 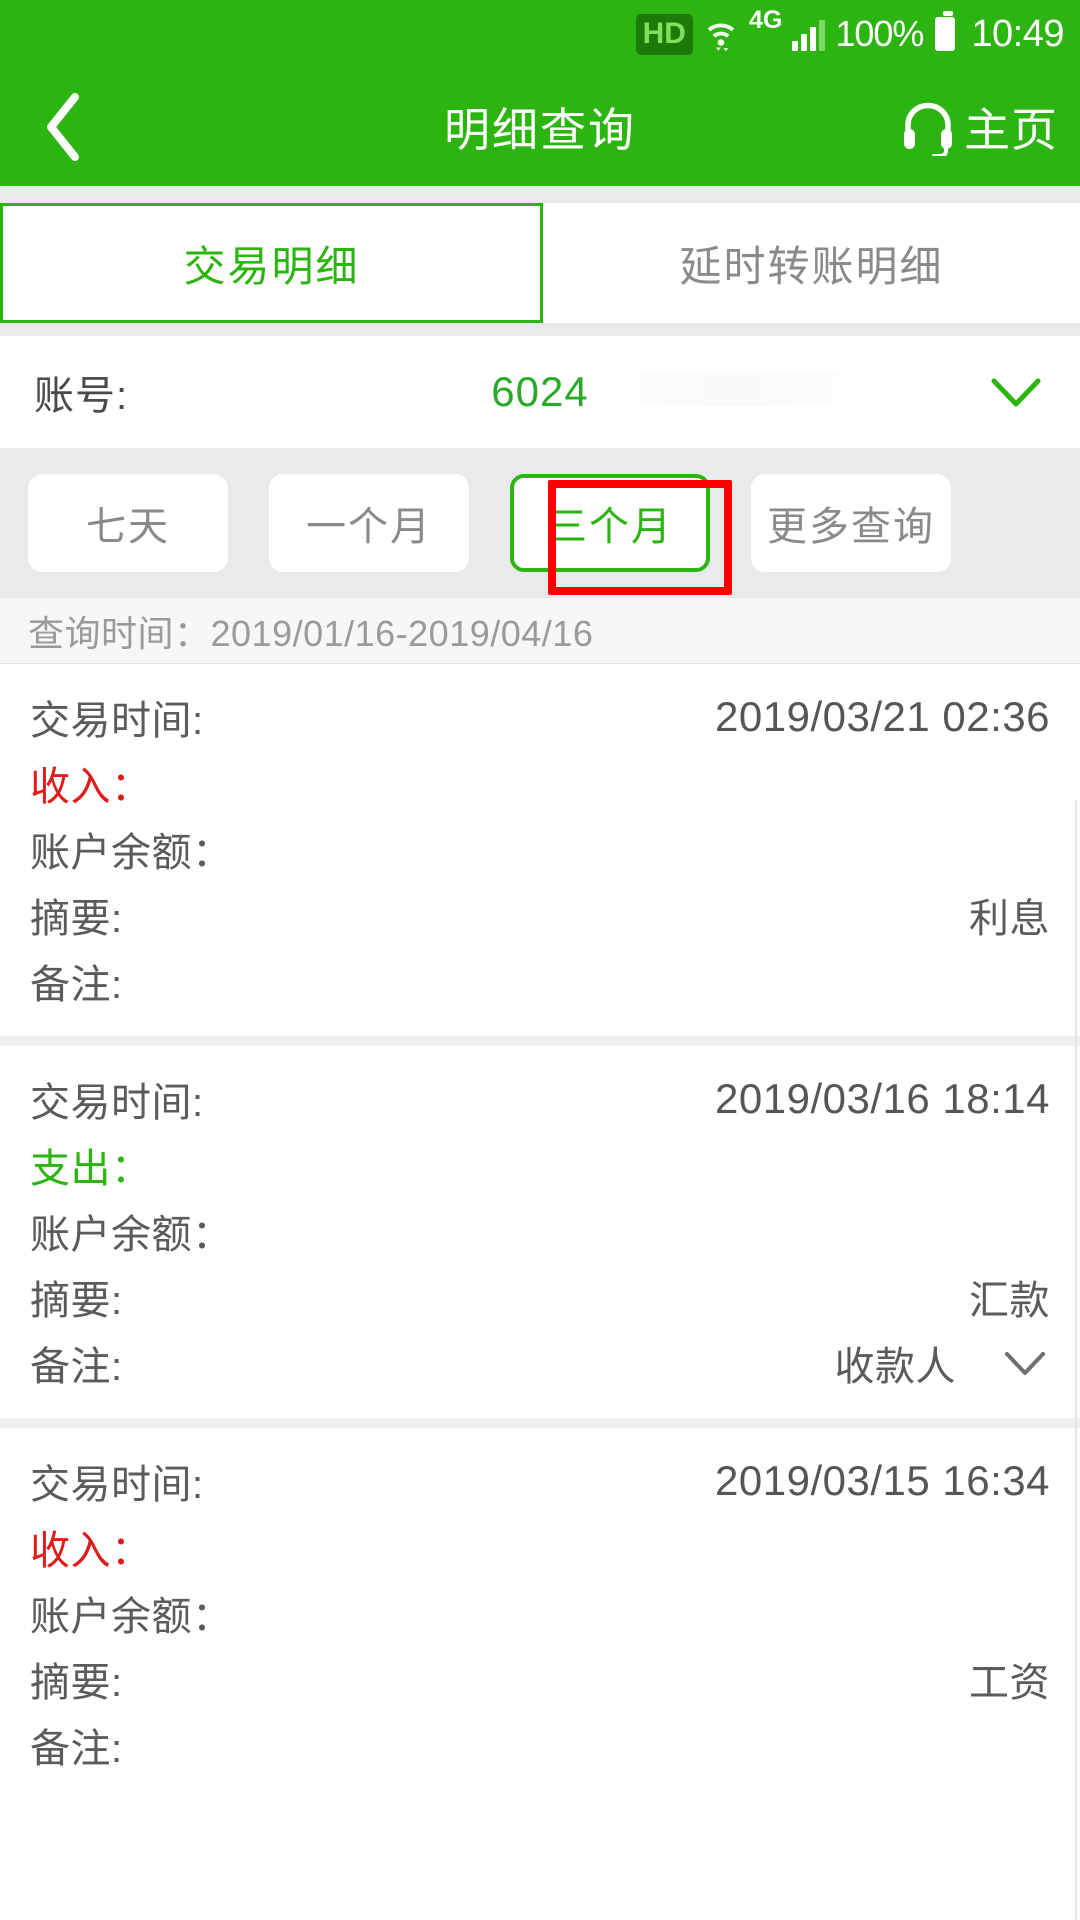 I want to click on back-button, so click(x=65, y=127).